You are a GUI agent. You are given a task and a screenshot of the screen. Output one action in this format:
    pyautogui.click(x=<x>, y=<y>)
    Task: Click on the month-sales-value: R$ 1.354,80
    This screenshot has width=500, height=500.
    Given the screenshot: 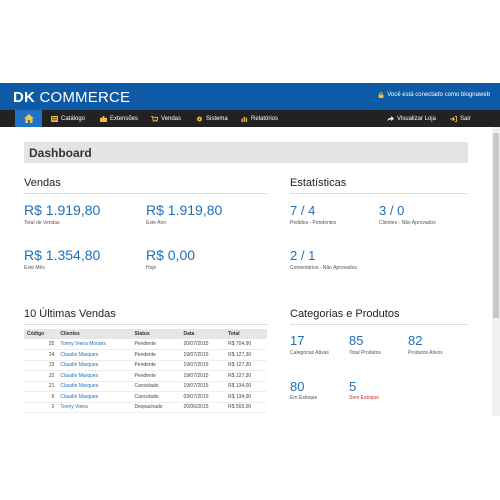 What is the action you would take?
    pyautogui.click(x=62, y=255)
    